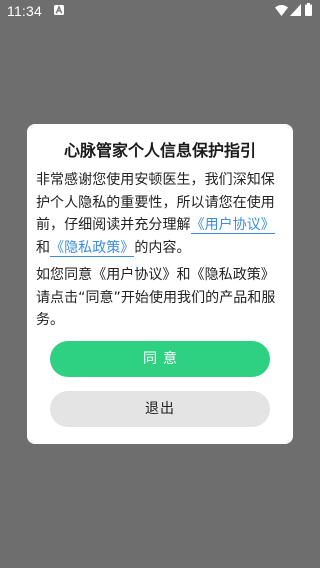 This screenshot has width=320, height=568. Describe the element at coordinates (160, 409) in the screenshot. I see `exit-button: 退出` at that location.